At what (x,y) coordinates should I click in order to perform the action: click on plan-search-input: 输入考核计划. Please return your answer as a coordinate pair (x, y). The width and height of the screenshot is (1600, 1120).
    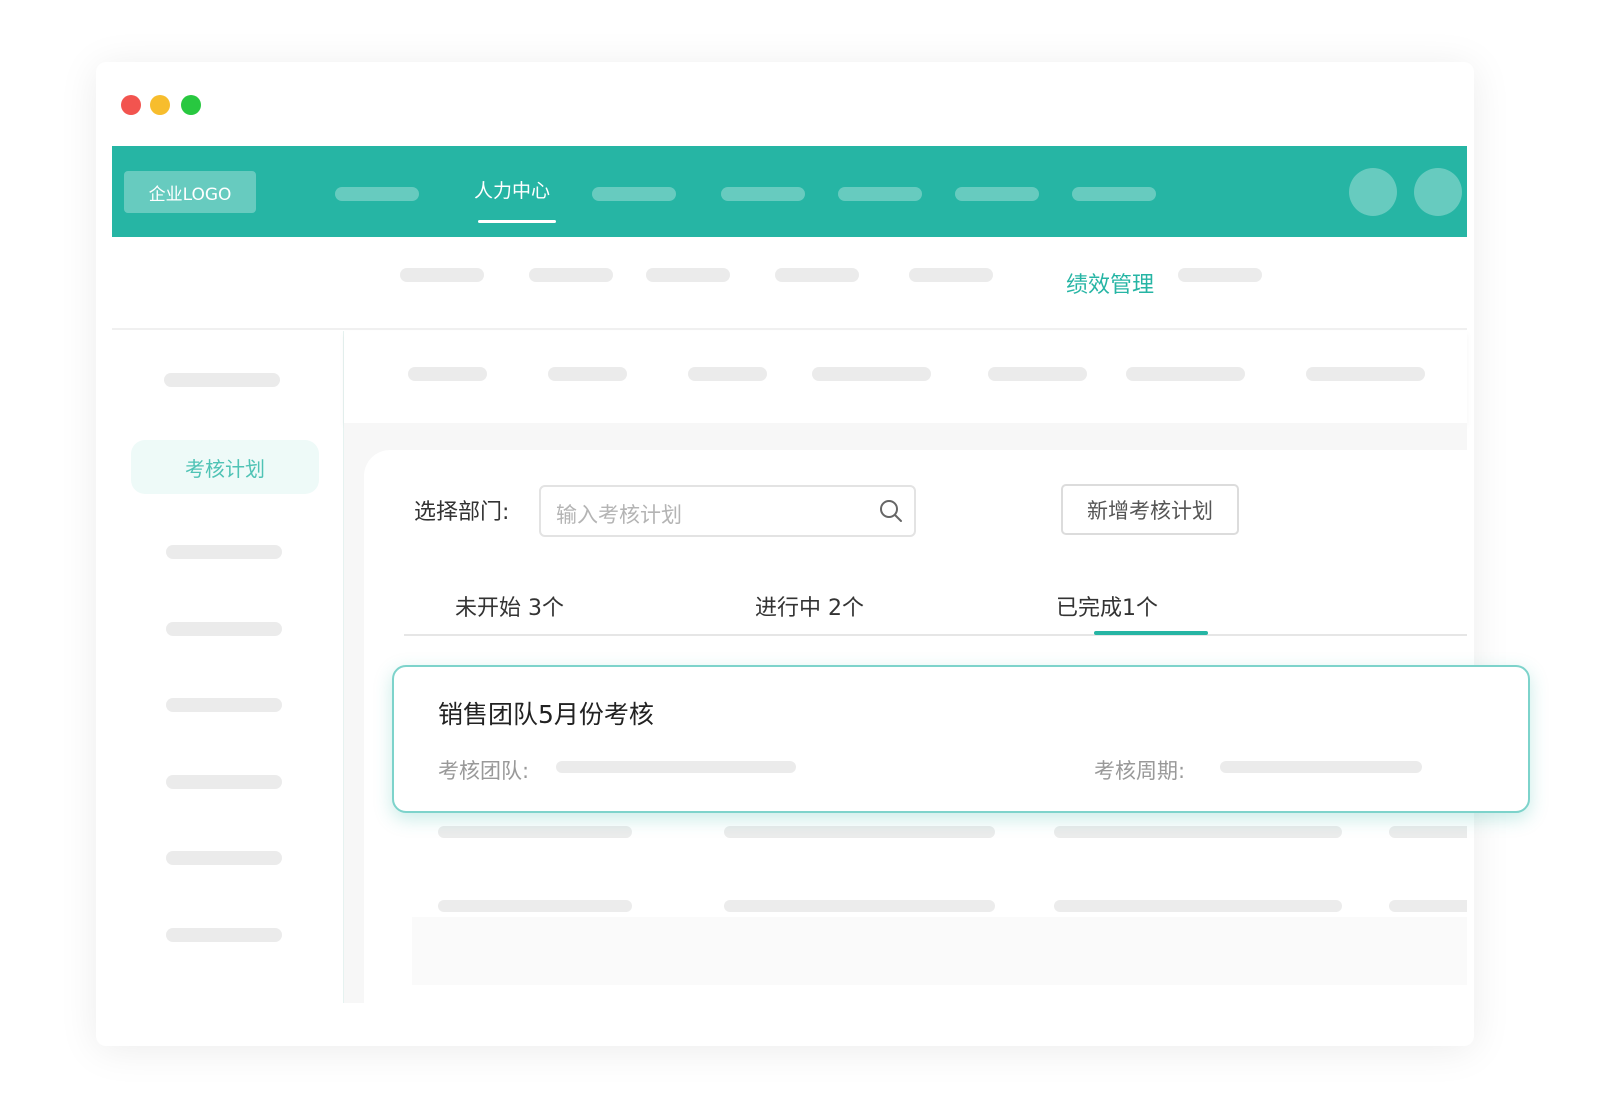
    Looking at the image, I should click on (727, 511).